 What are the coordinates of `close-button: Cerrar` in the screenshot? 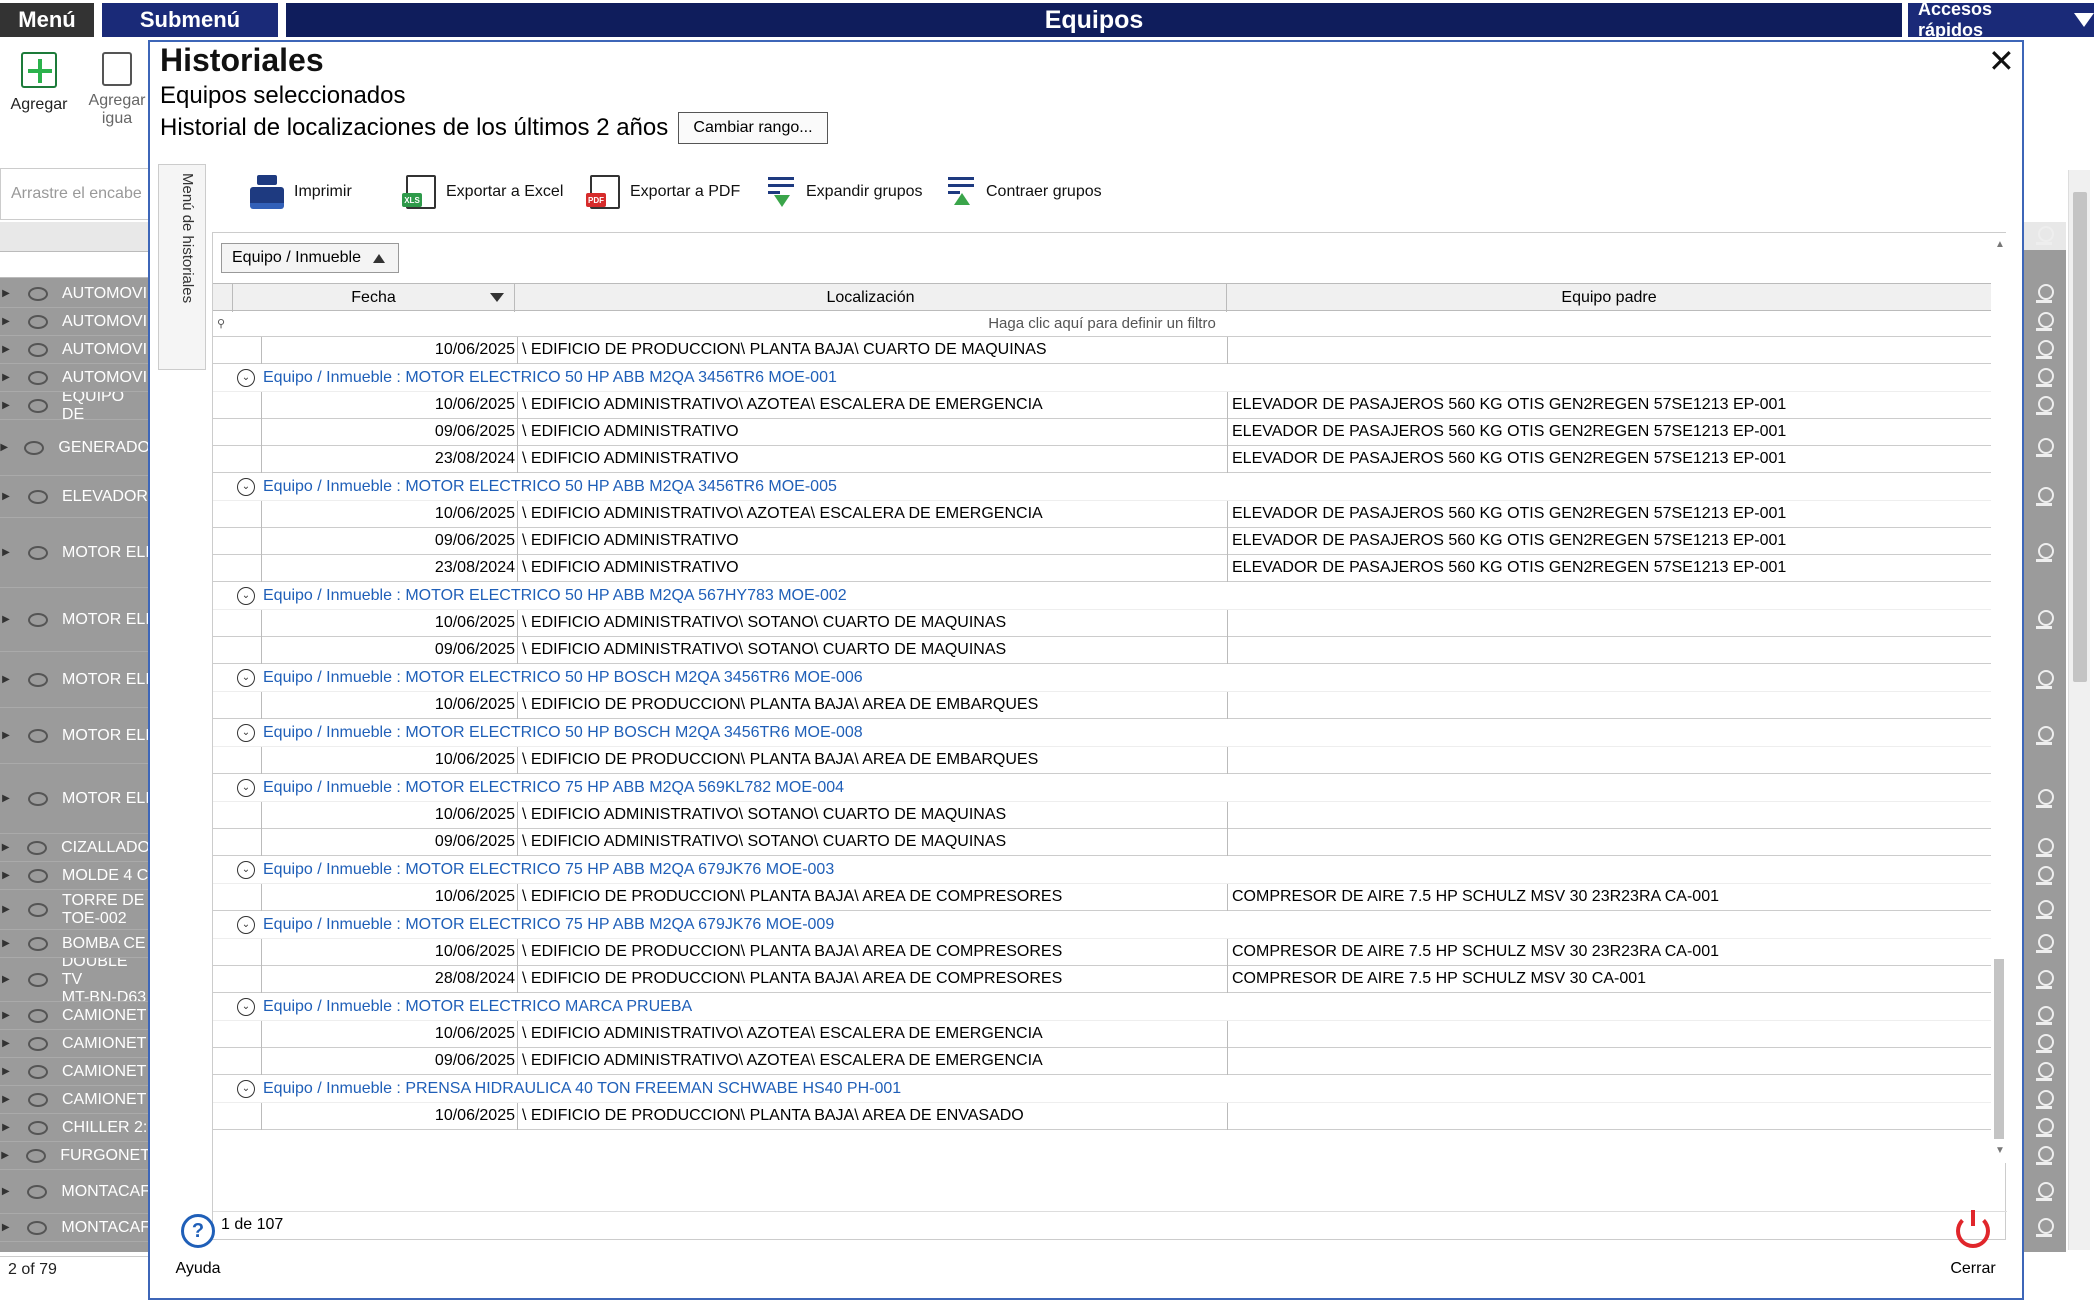 It's located at (1973, 1244).